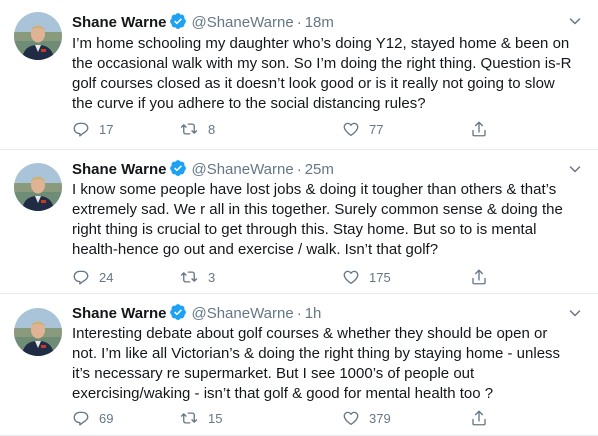 The width and height of the screenshot is (598, 436). What do you see at coordinates (106, 277) in the screenshot?
I see `reply-count: 24` at bounding box center [106, 277].